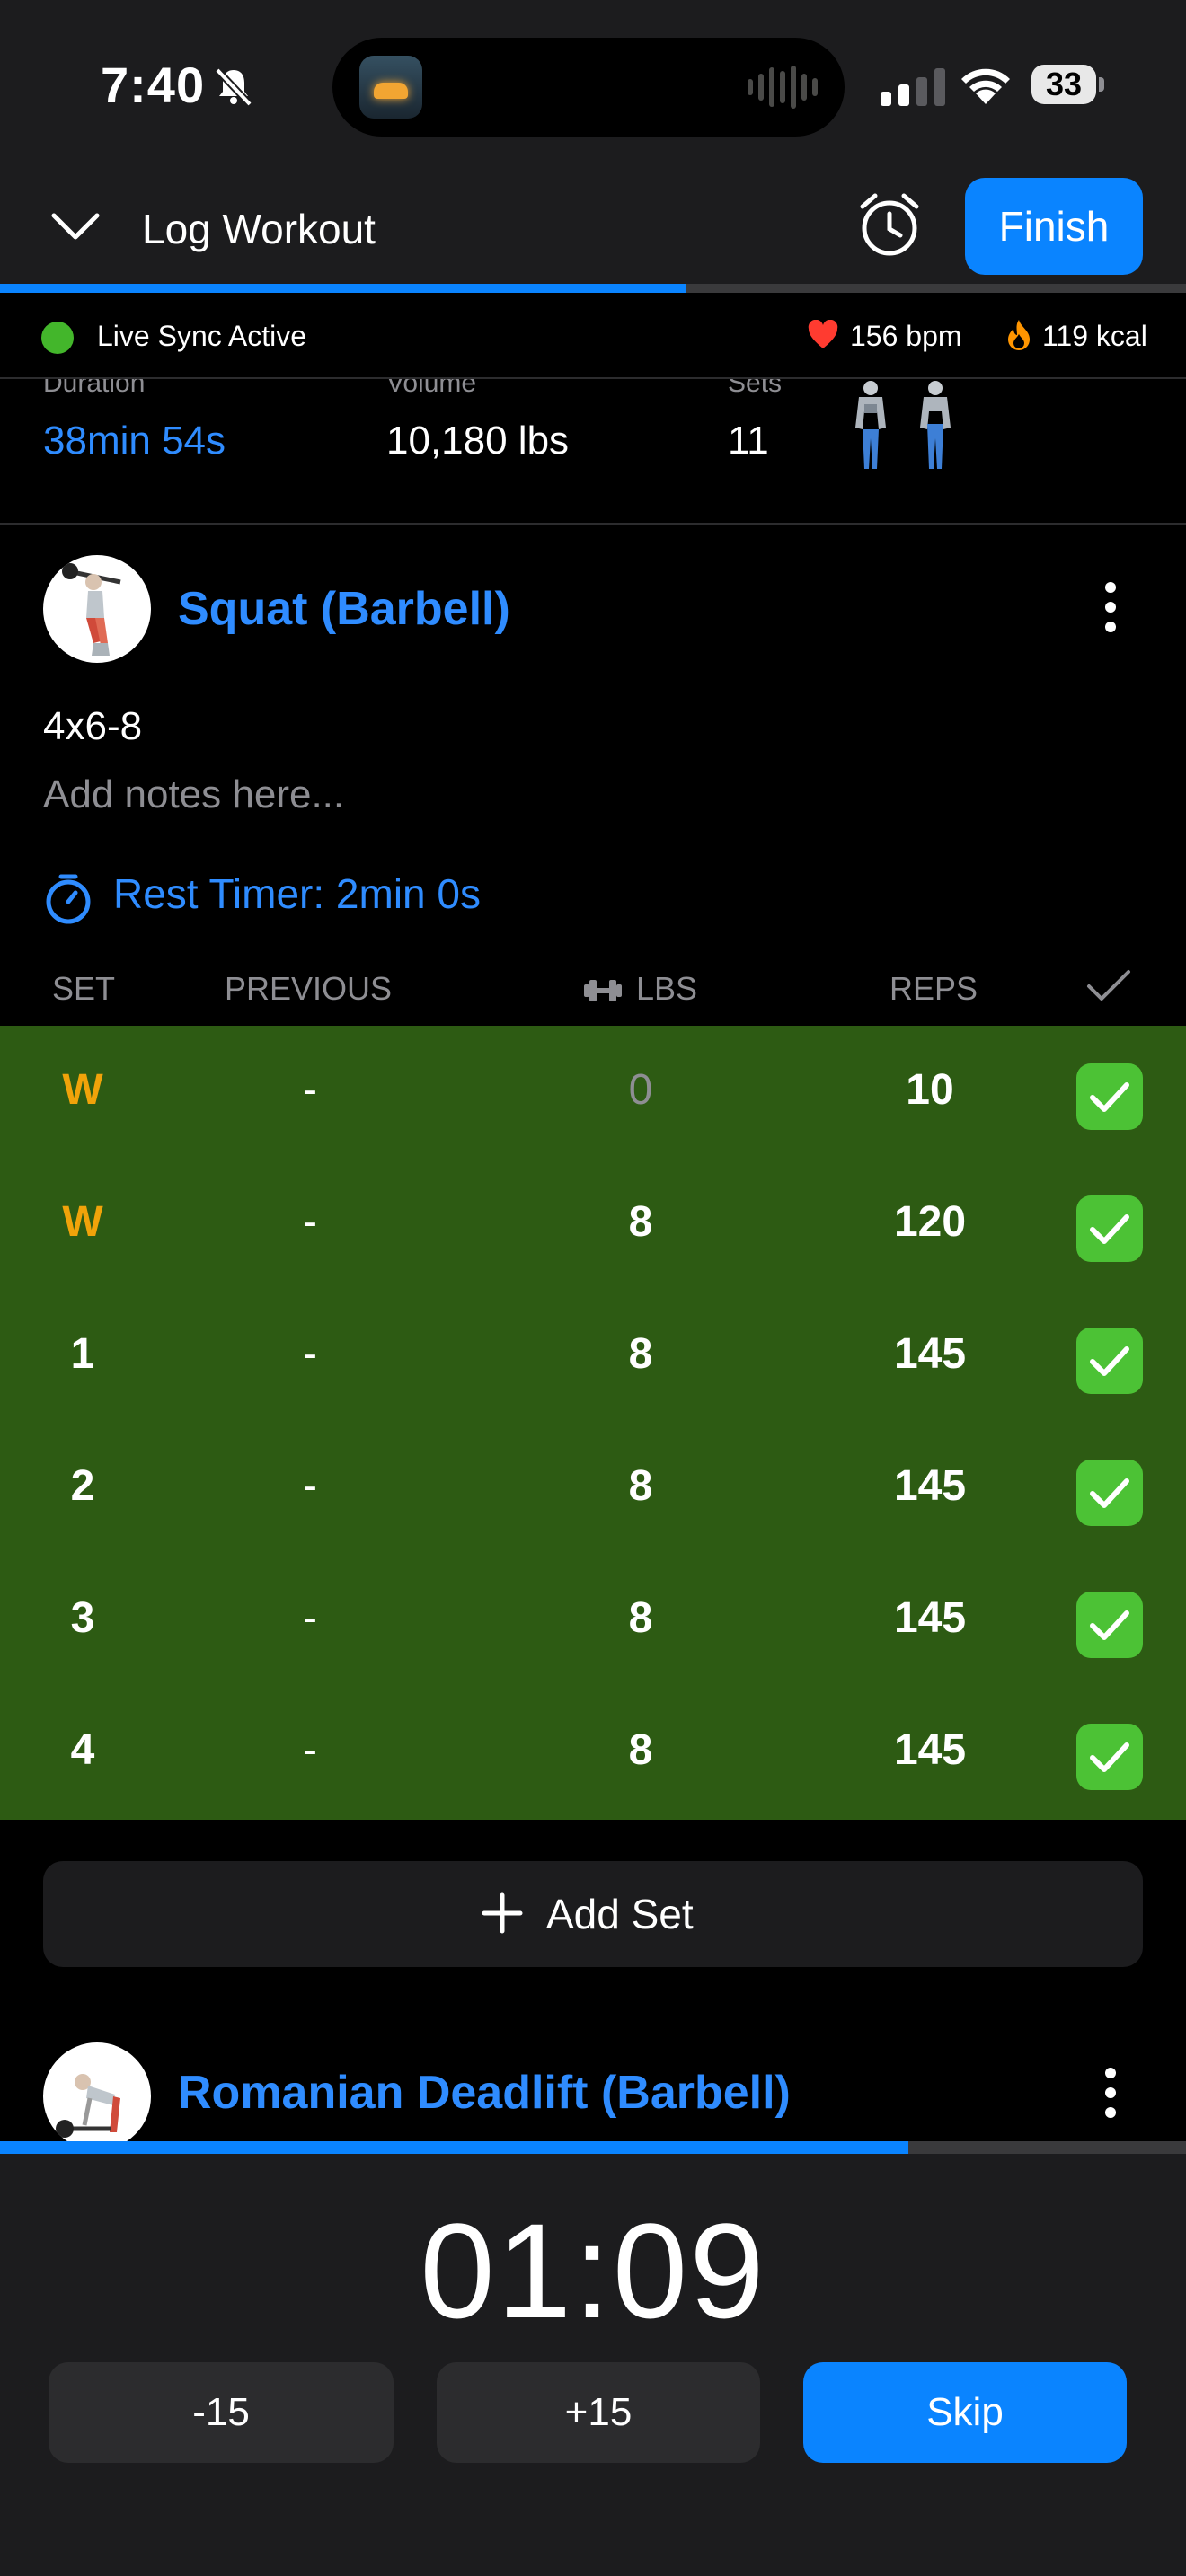 This screenshot has height=2576, width=1186. I want to click on finish-button: Finish, so click(1054, 226).